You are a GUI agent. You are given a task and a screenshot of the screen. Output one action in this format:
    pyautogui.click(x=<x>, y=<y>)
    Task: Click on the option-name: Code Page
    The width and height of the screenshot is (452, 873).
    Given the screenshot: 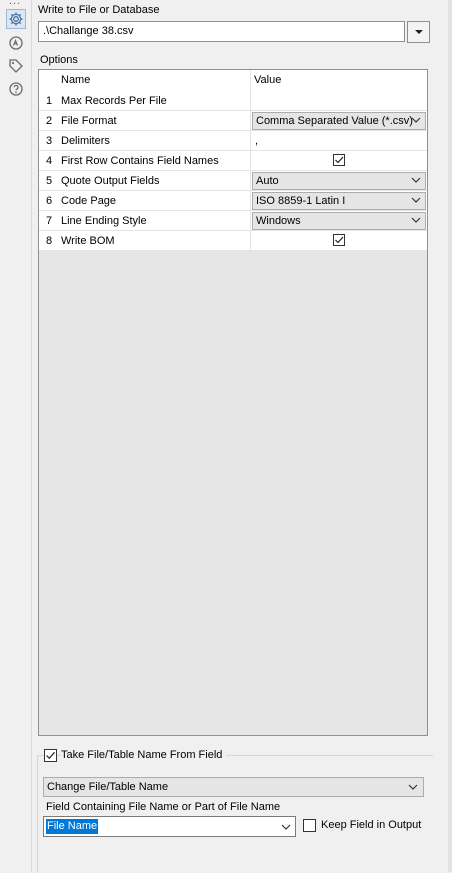 What is the action you would take?
    pyautogui.click(x=89, y=201)
    